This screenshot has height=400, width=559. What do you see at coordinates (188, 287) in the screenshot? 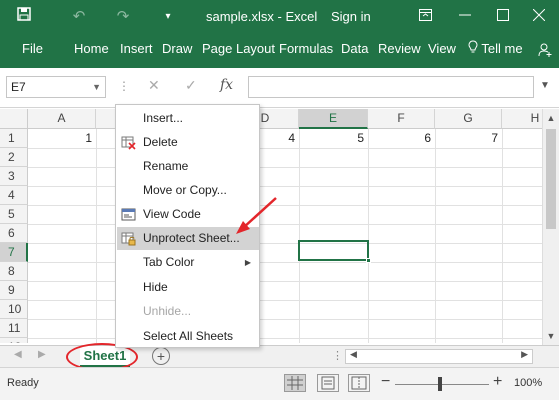
I see `menu-item-hide: Hide` at bounding box center [188, 287].